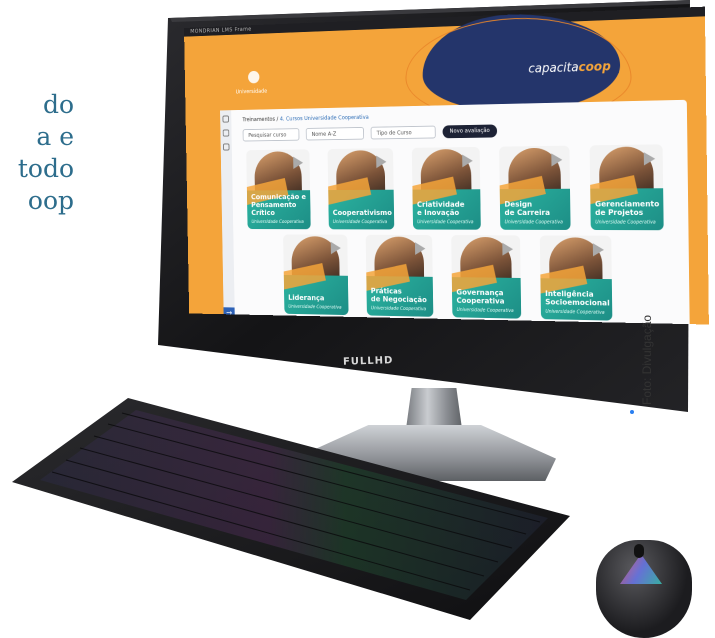 Image resolution: width=715 pixels, height=638 pixels. What do you see at coordinates (639, 551) in the screenshot?
I see `mouse-wheel` at bounding box center [639, 551].